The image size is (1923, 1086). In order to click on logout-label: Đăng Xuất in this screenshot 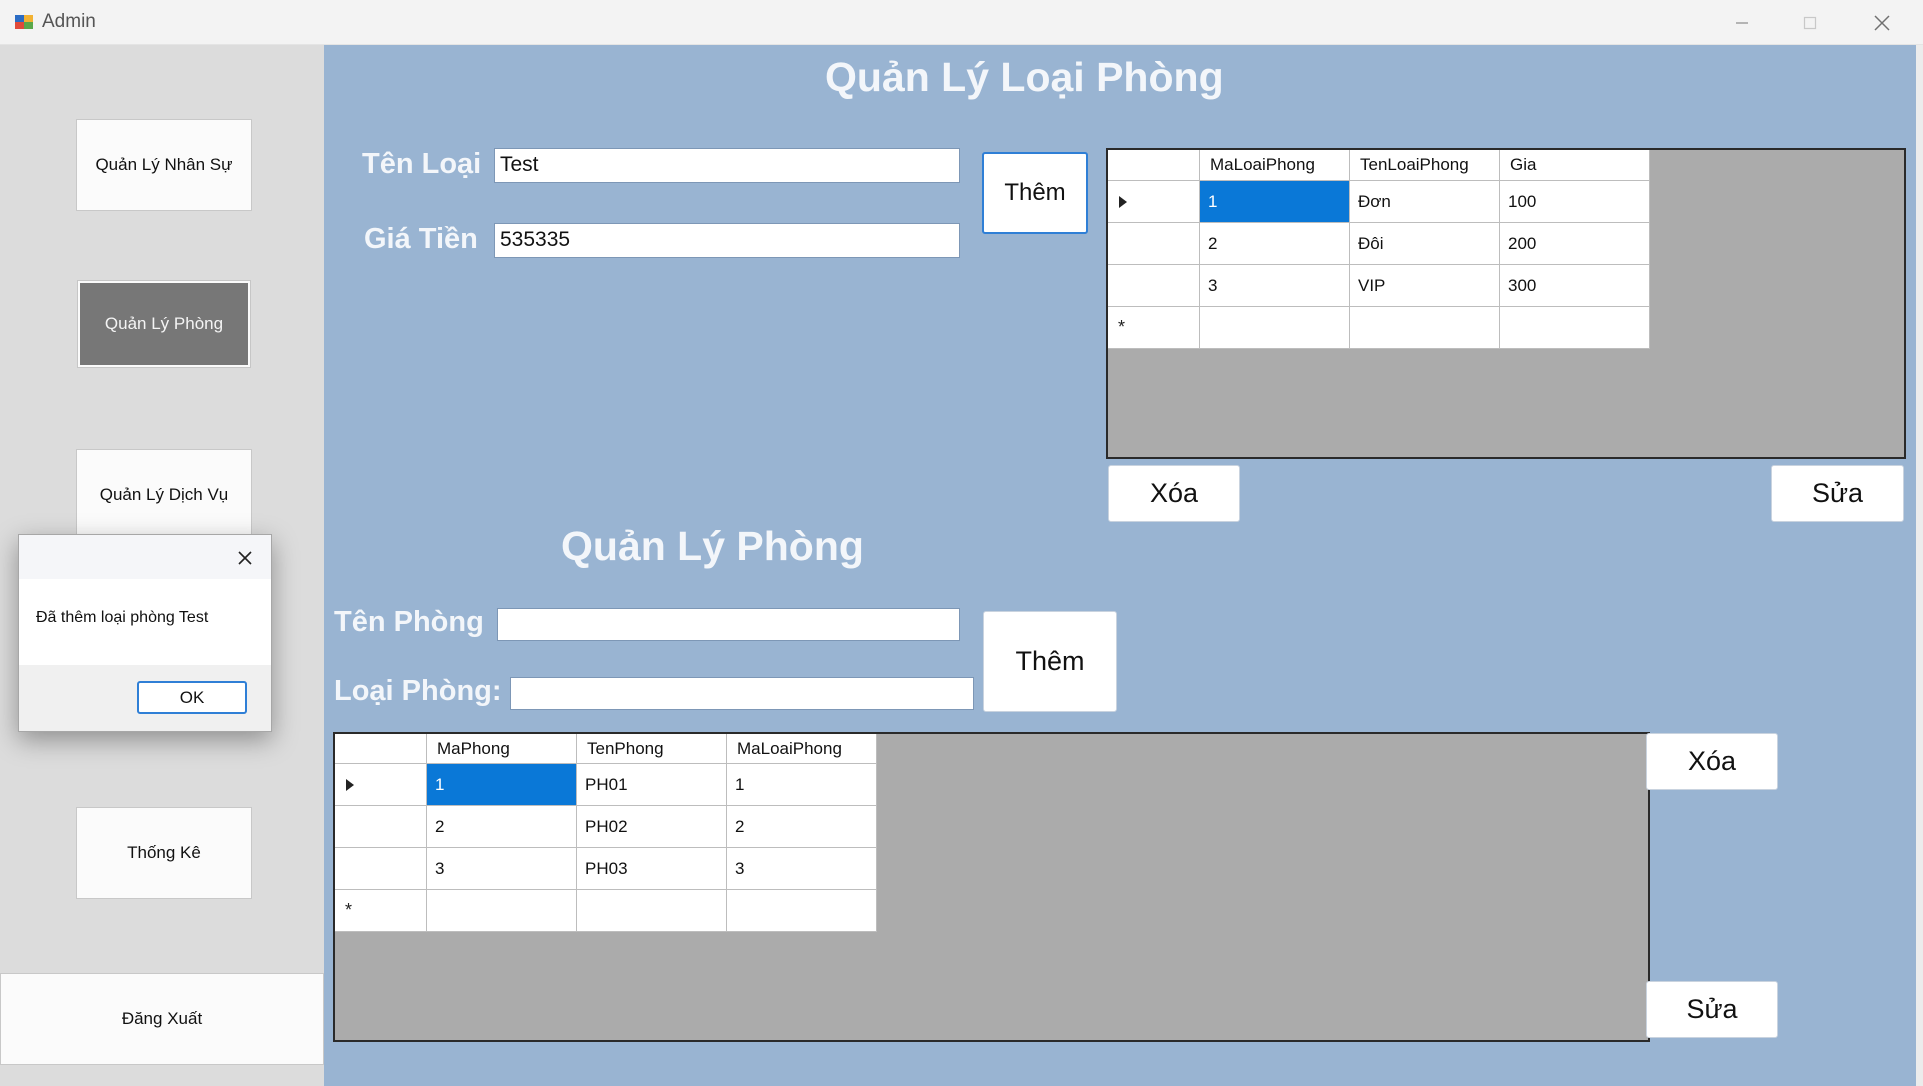, I will do `click(162, 1018)`.